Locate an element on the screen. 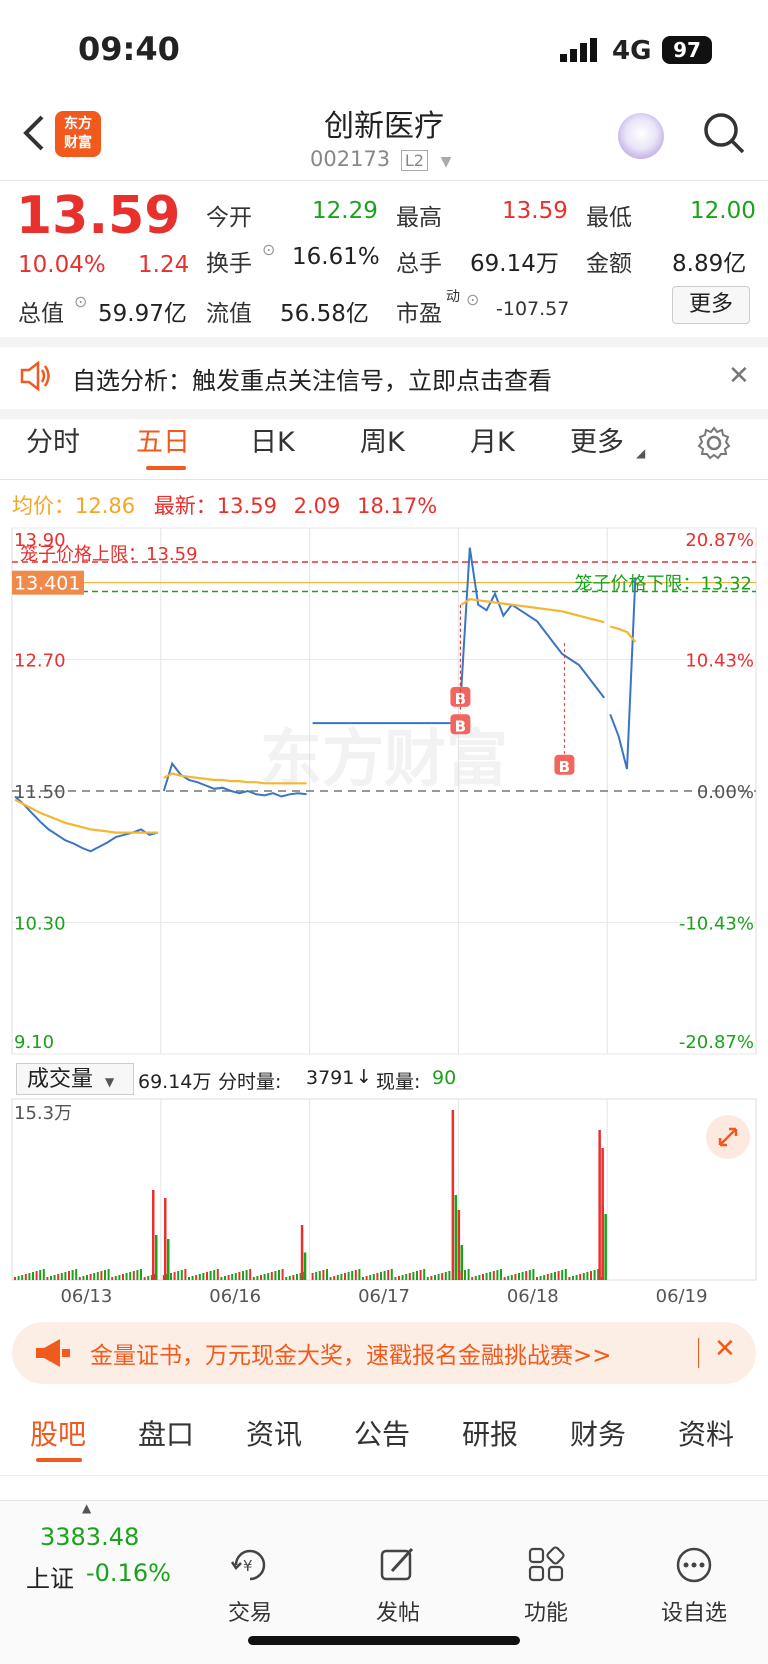 The width and height of the screenshot is (768, 1664). tab-pankou: 盘口 is located at coordinates (166, 1433).